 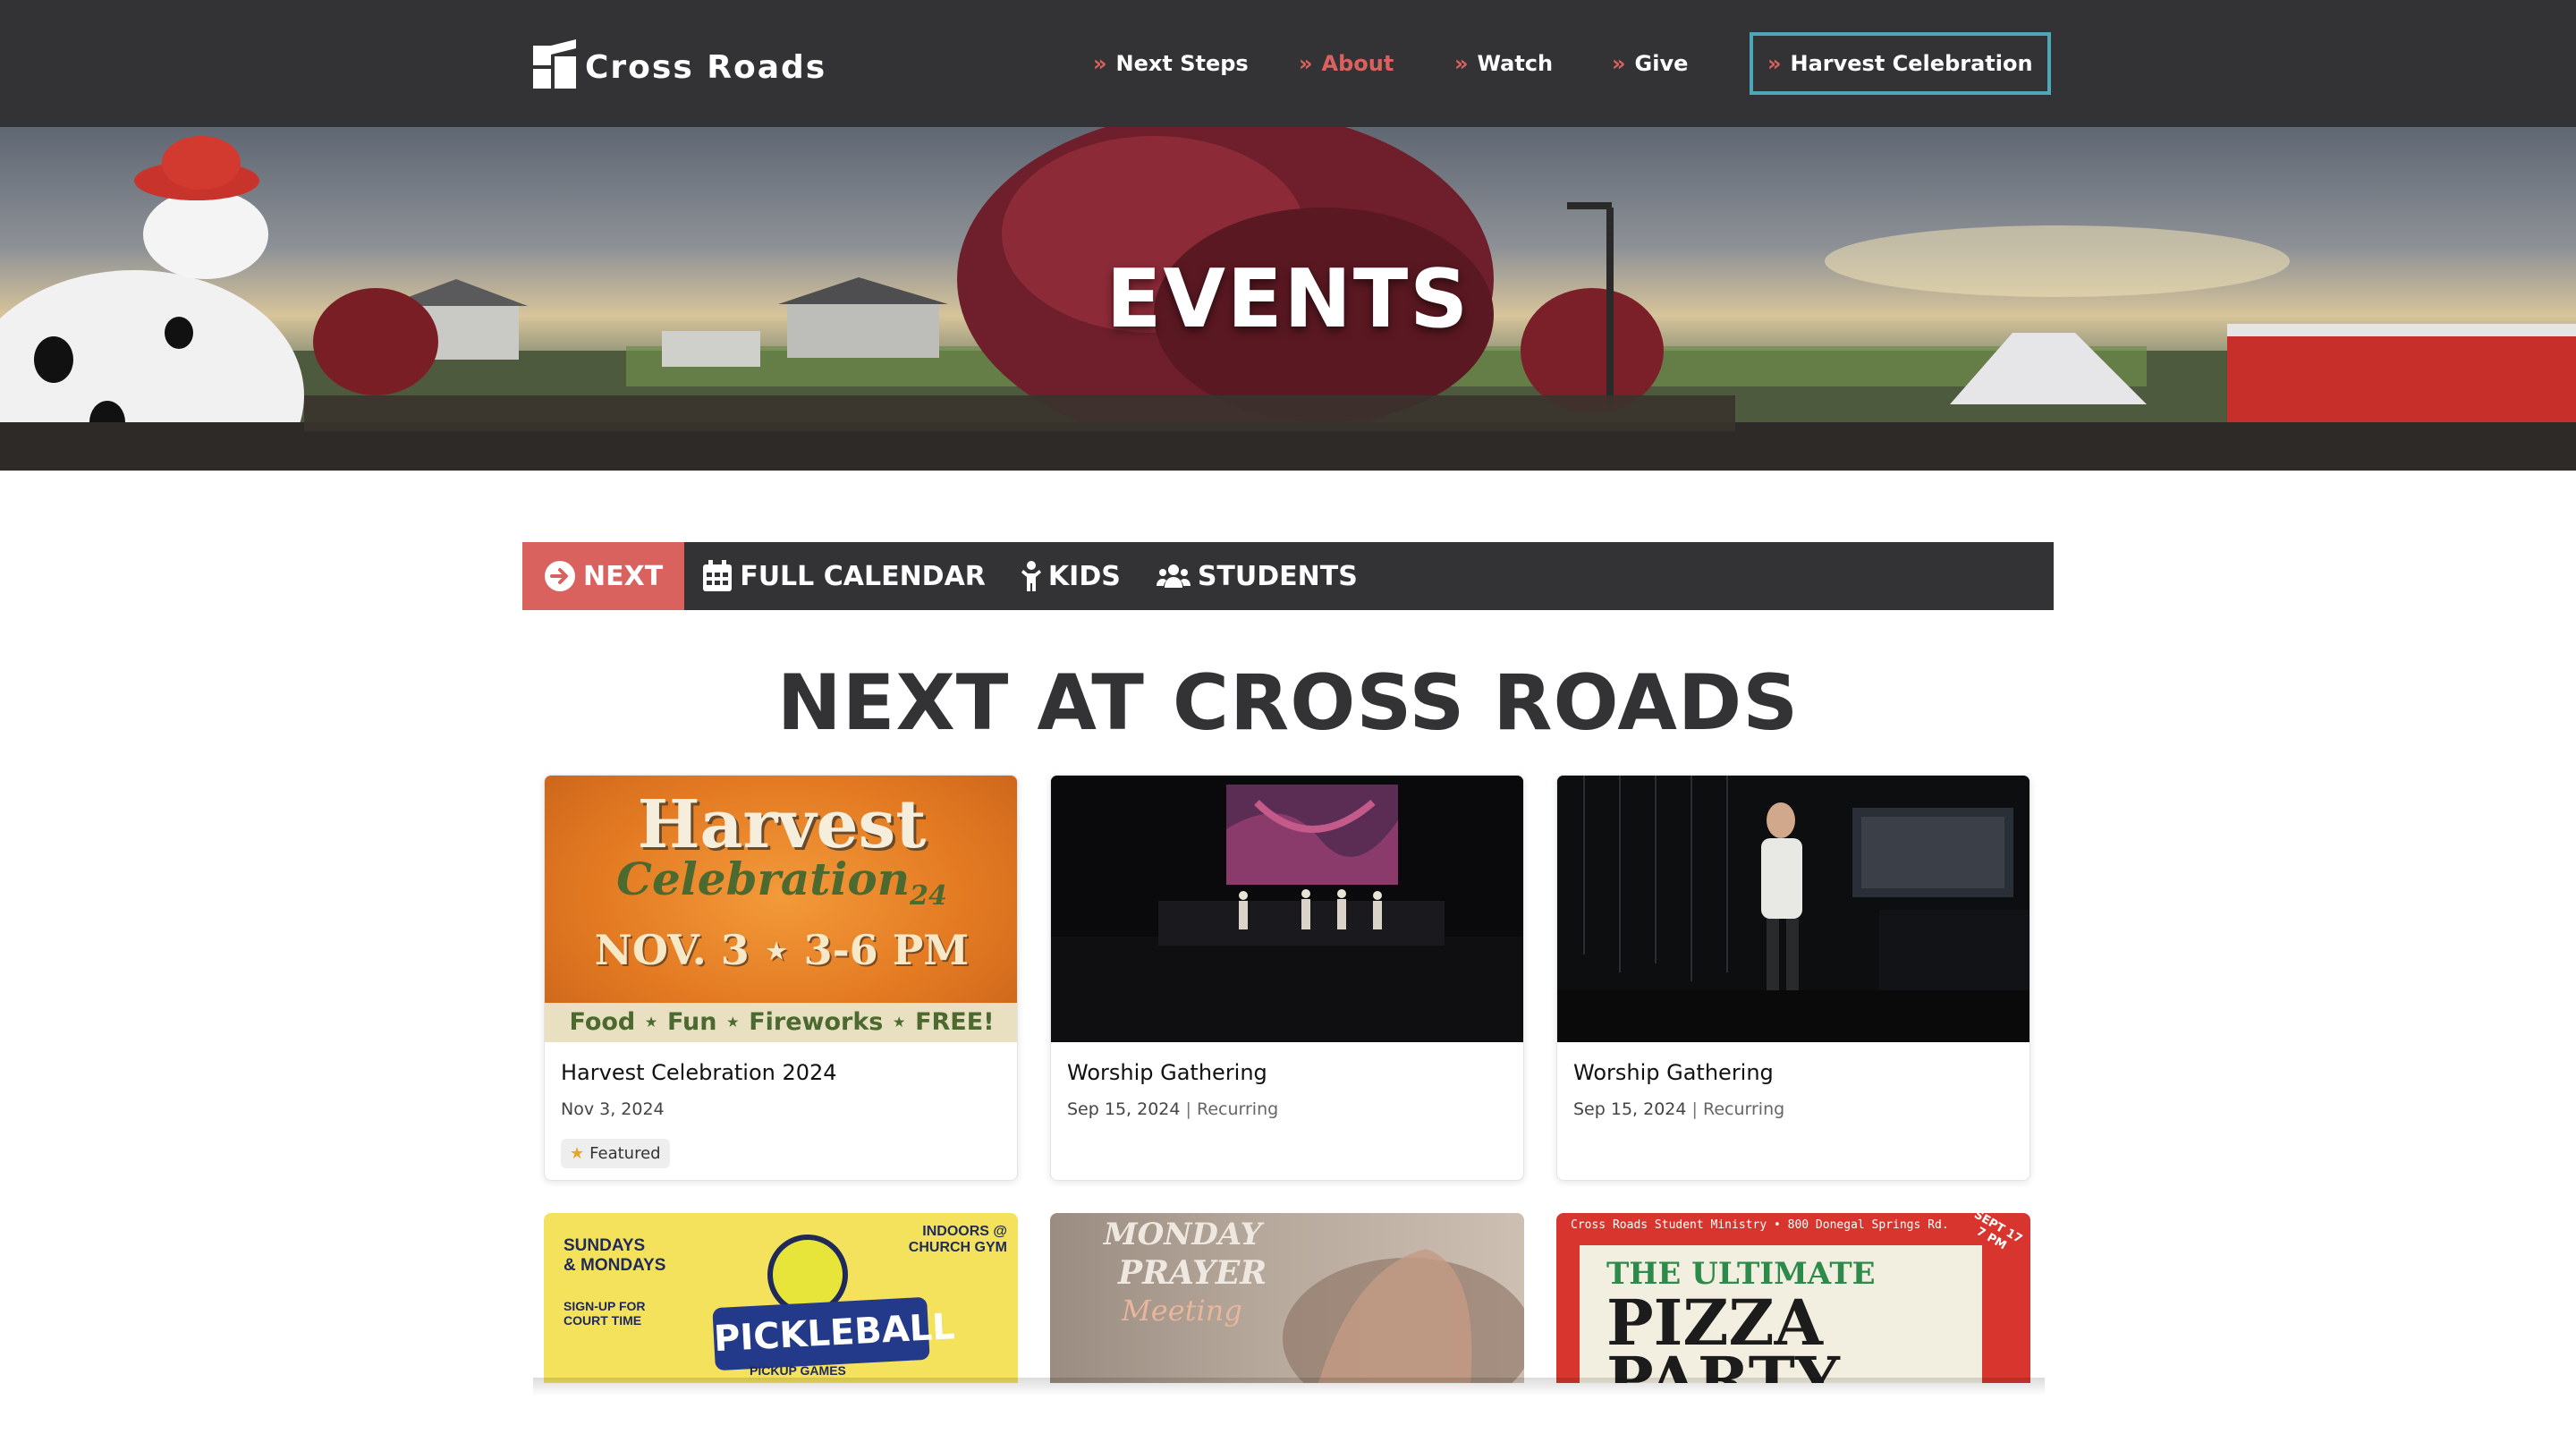 What do you see at coordinates (577, 1153) in the screenshot?
I see `star-icon: ★` at bounding box center [577, 1153].